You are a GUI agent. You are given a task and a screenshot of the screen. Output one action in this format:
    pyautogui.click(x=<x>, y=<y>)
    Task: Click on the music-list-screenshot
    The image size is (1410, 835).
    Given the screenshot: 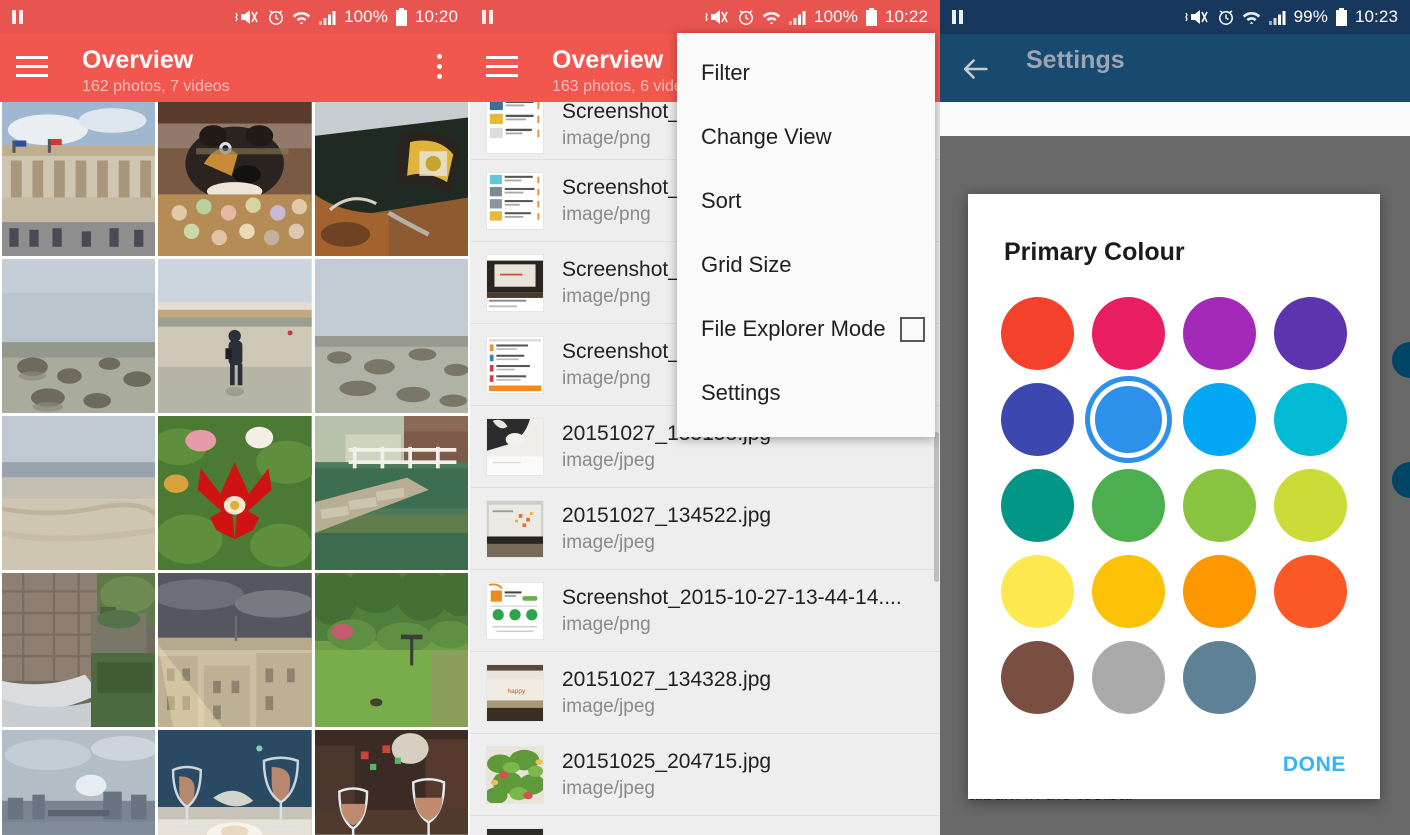 What is the action you would take?
    pyautogui.click(x=515, y=127)
    